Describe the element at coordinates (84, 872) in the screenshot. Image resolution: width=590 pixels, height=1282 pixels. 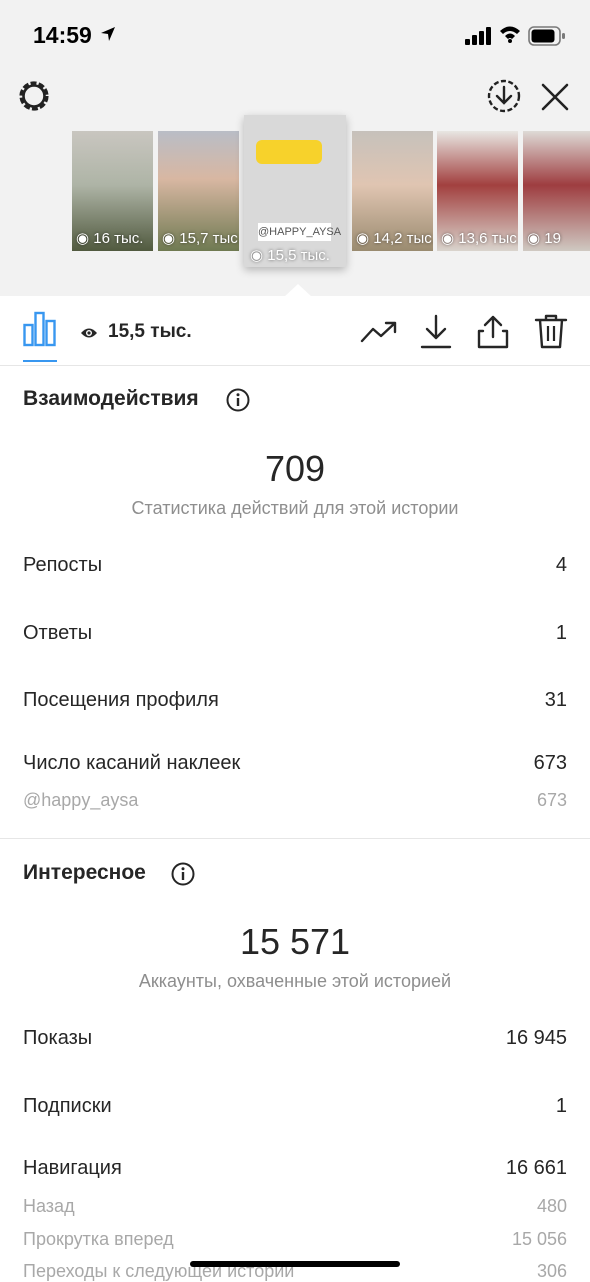
I see `discovery-title: Интересное` at that location.